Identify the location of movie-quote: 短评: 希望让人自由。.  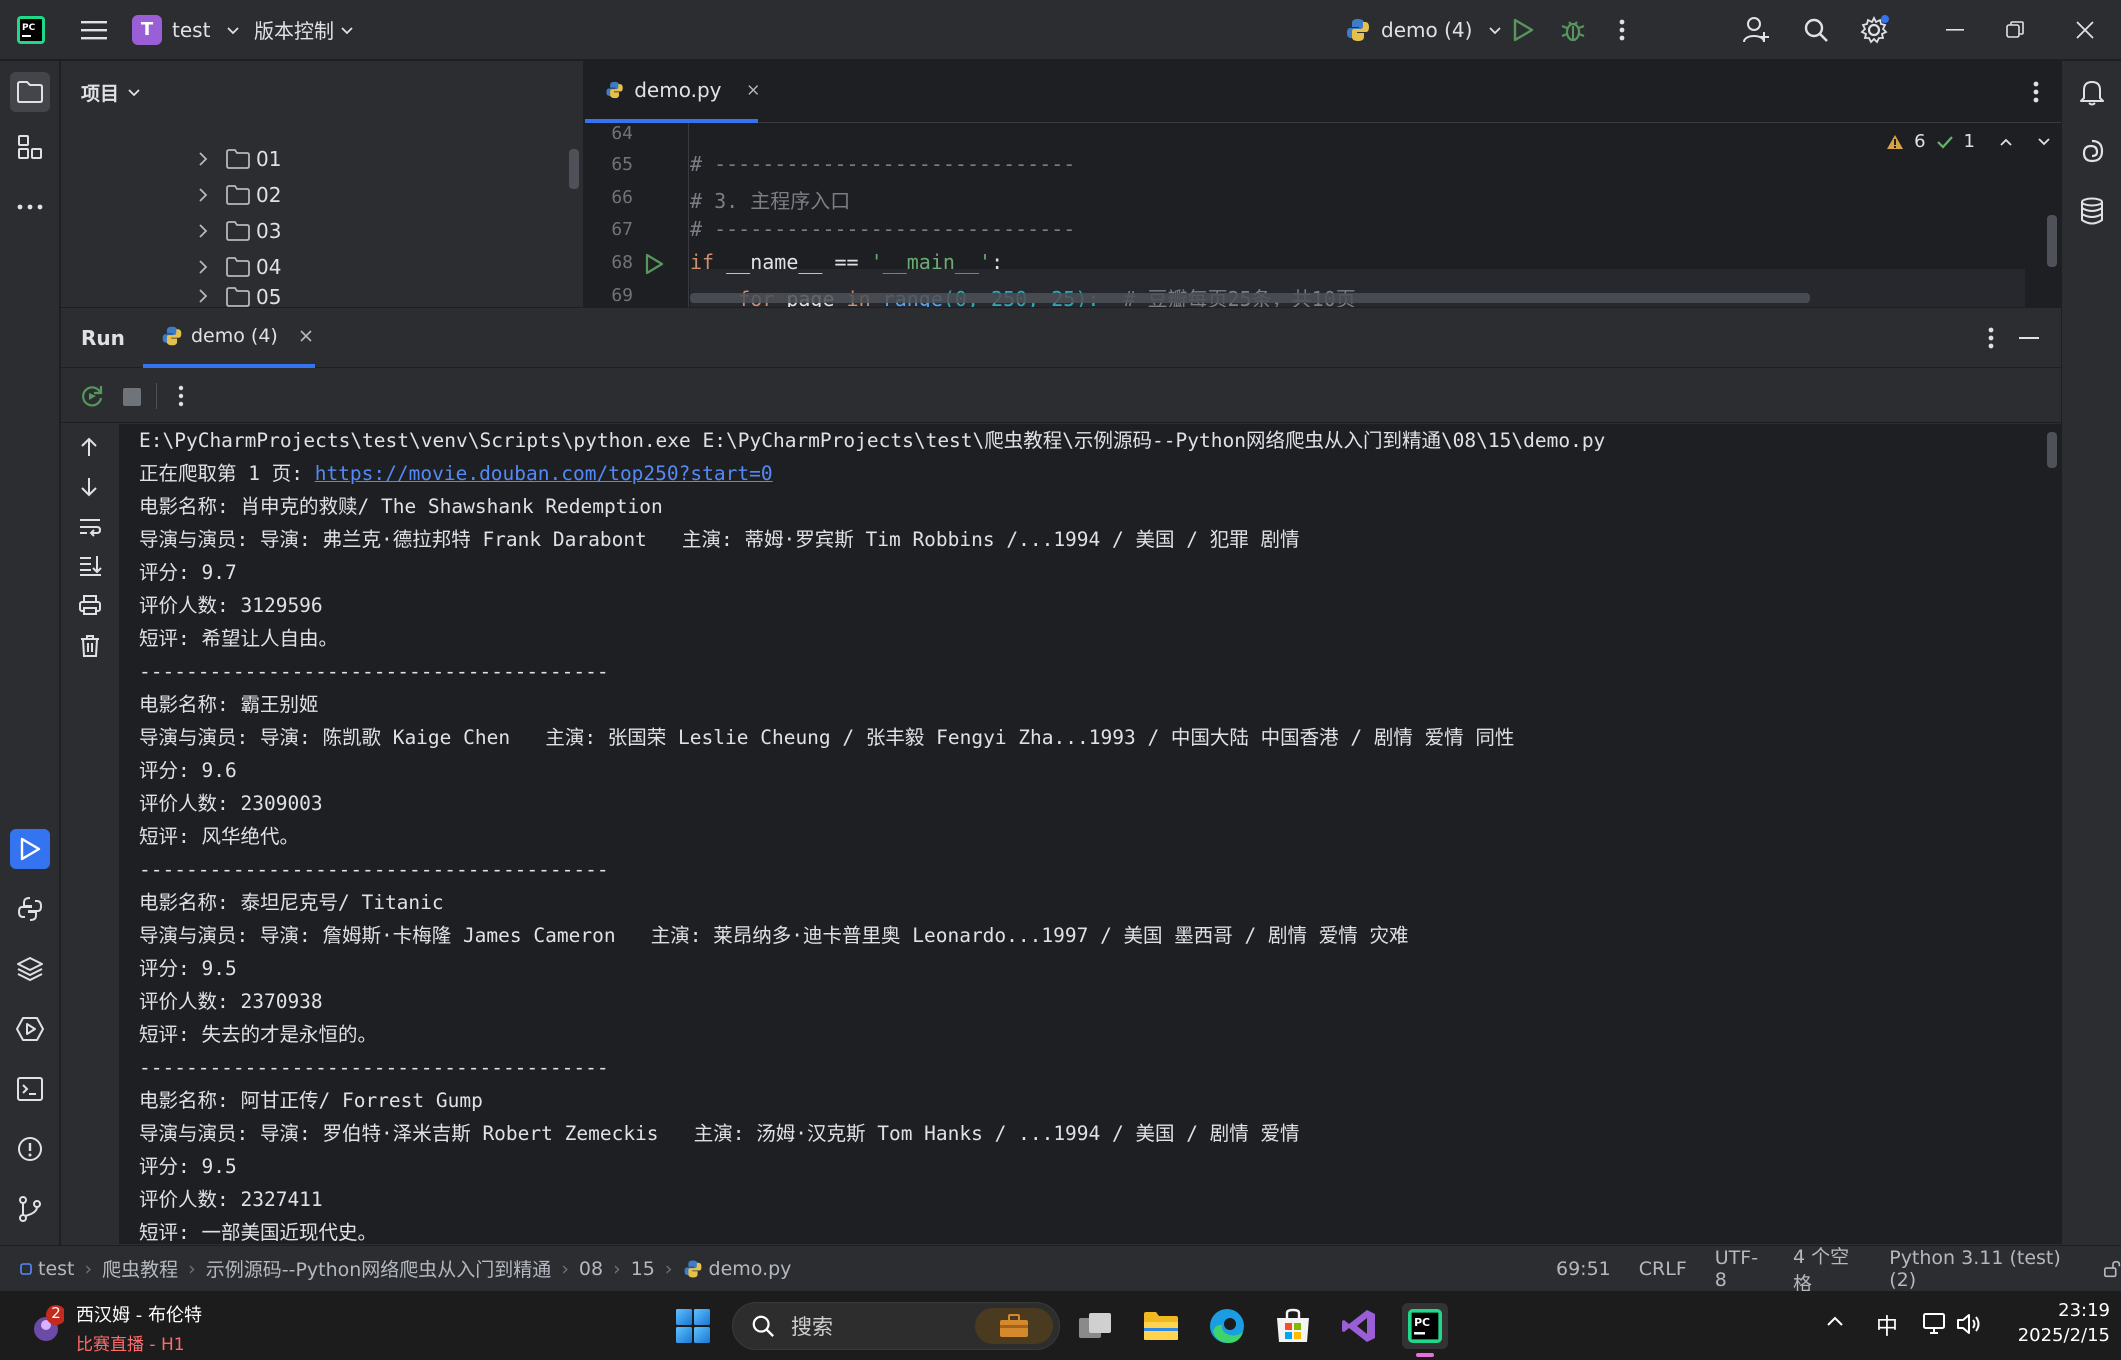
(238, 638).